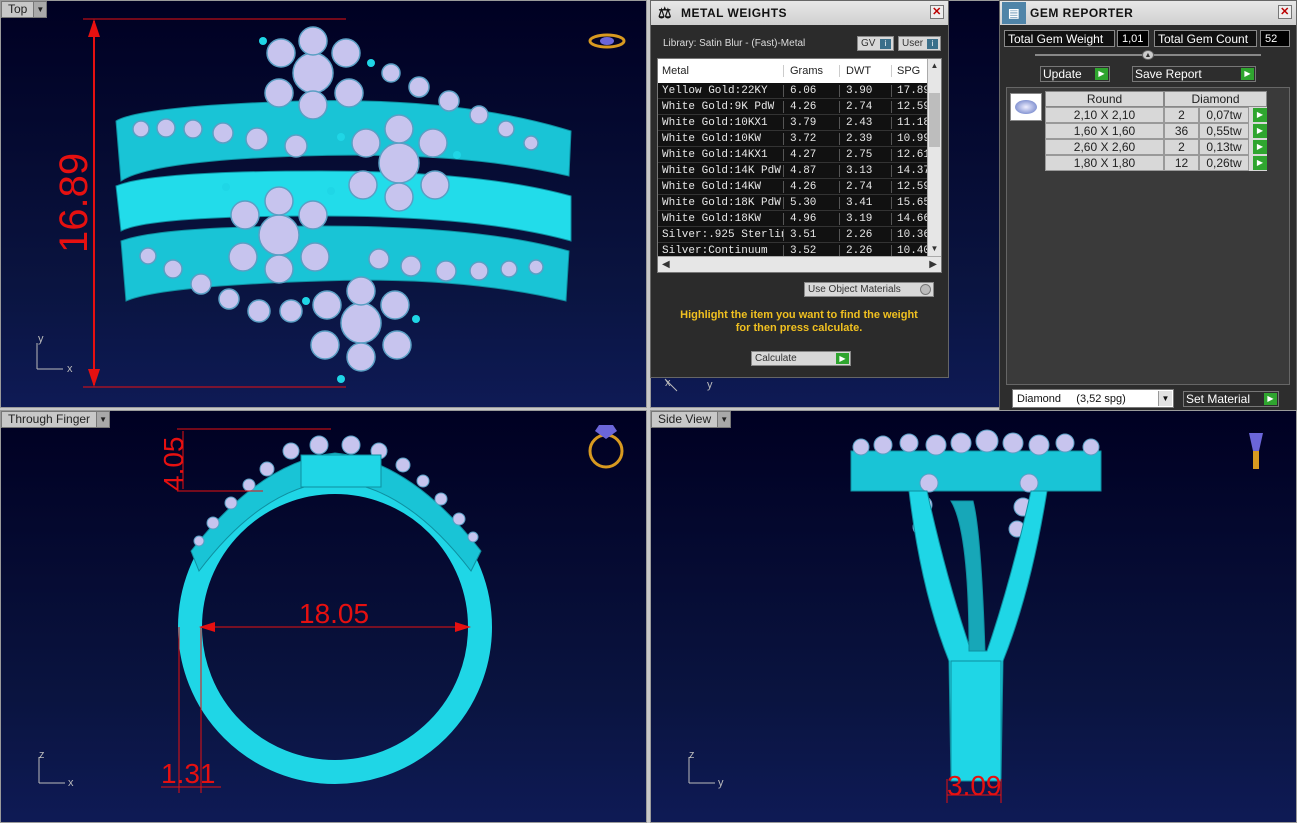 Image resolution: width=1297 pixels, height=823 pixels. I want to click on table-header: Metal Grams DWT SPG, so click(799, 71).